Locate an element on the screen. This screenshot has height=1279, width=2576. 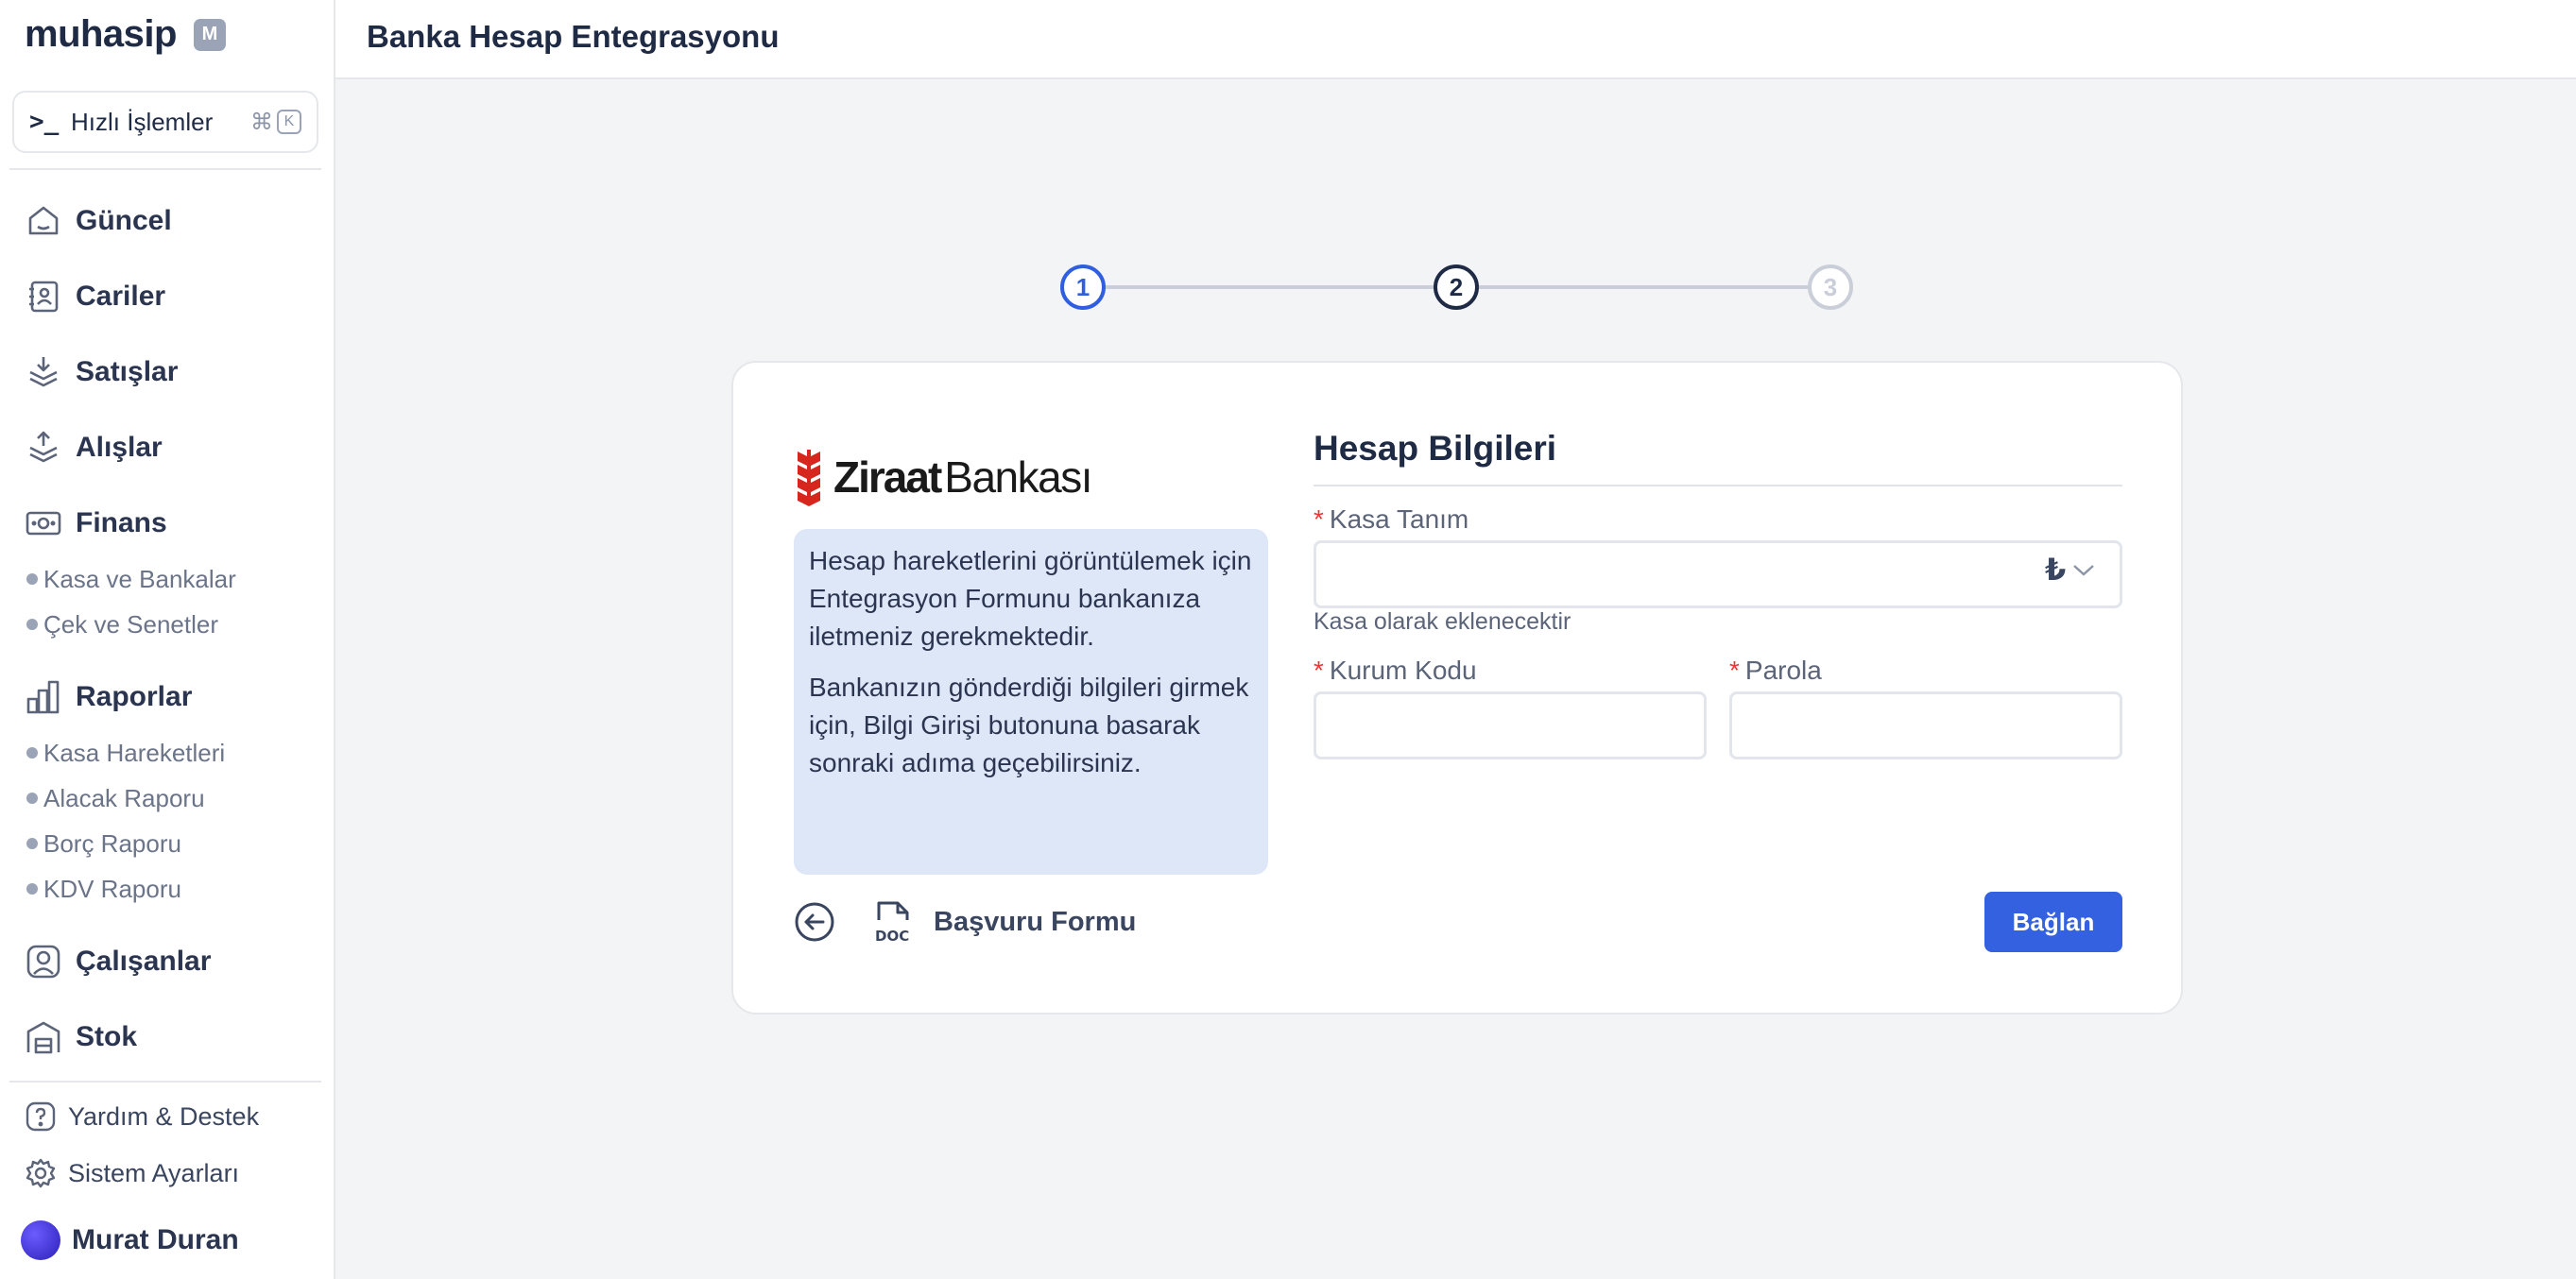
application-form-link: DOC Başvuru Formu is located at coordinates (1004, 922).